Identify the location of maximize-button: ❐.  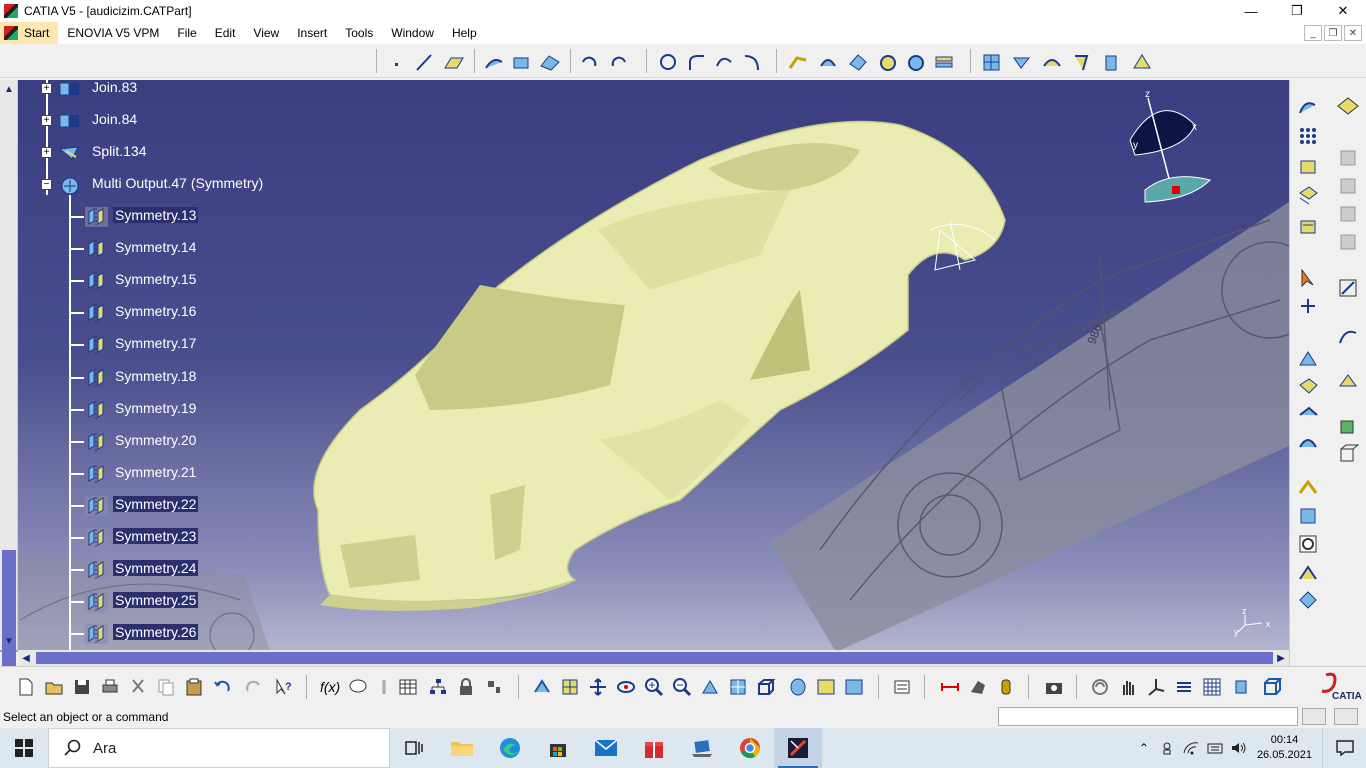
(1297, 11).